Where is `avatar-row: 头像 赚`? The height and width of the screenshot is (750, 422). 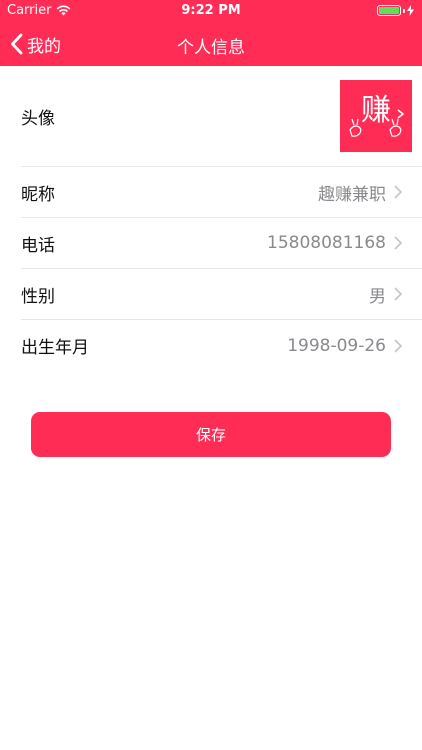 avatar-row: 头像 赚 is located at coordinates (221, 116).